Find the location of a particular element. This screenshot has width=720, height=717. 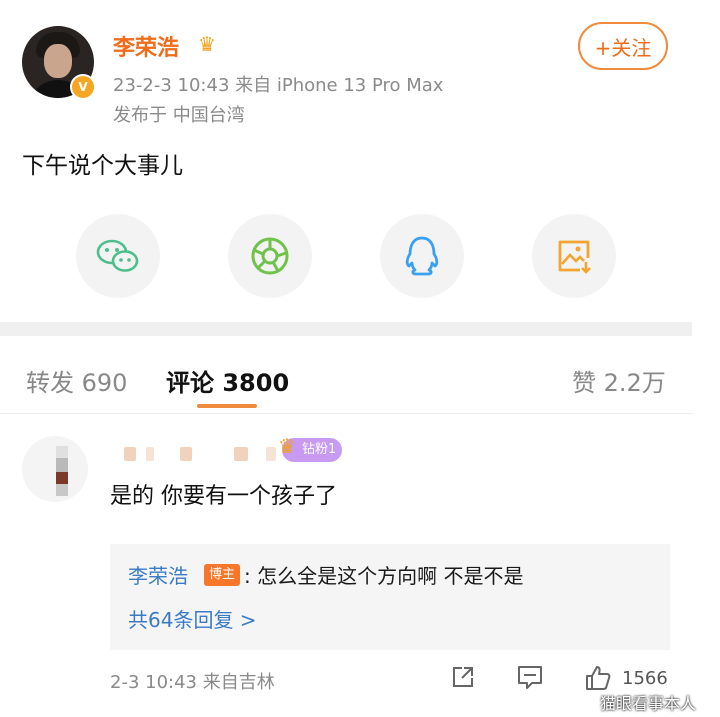

verified-badge: V is located at coordinates (83, 87).